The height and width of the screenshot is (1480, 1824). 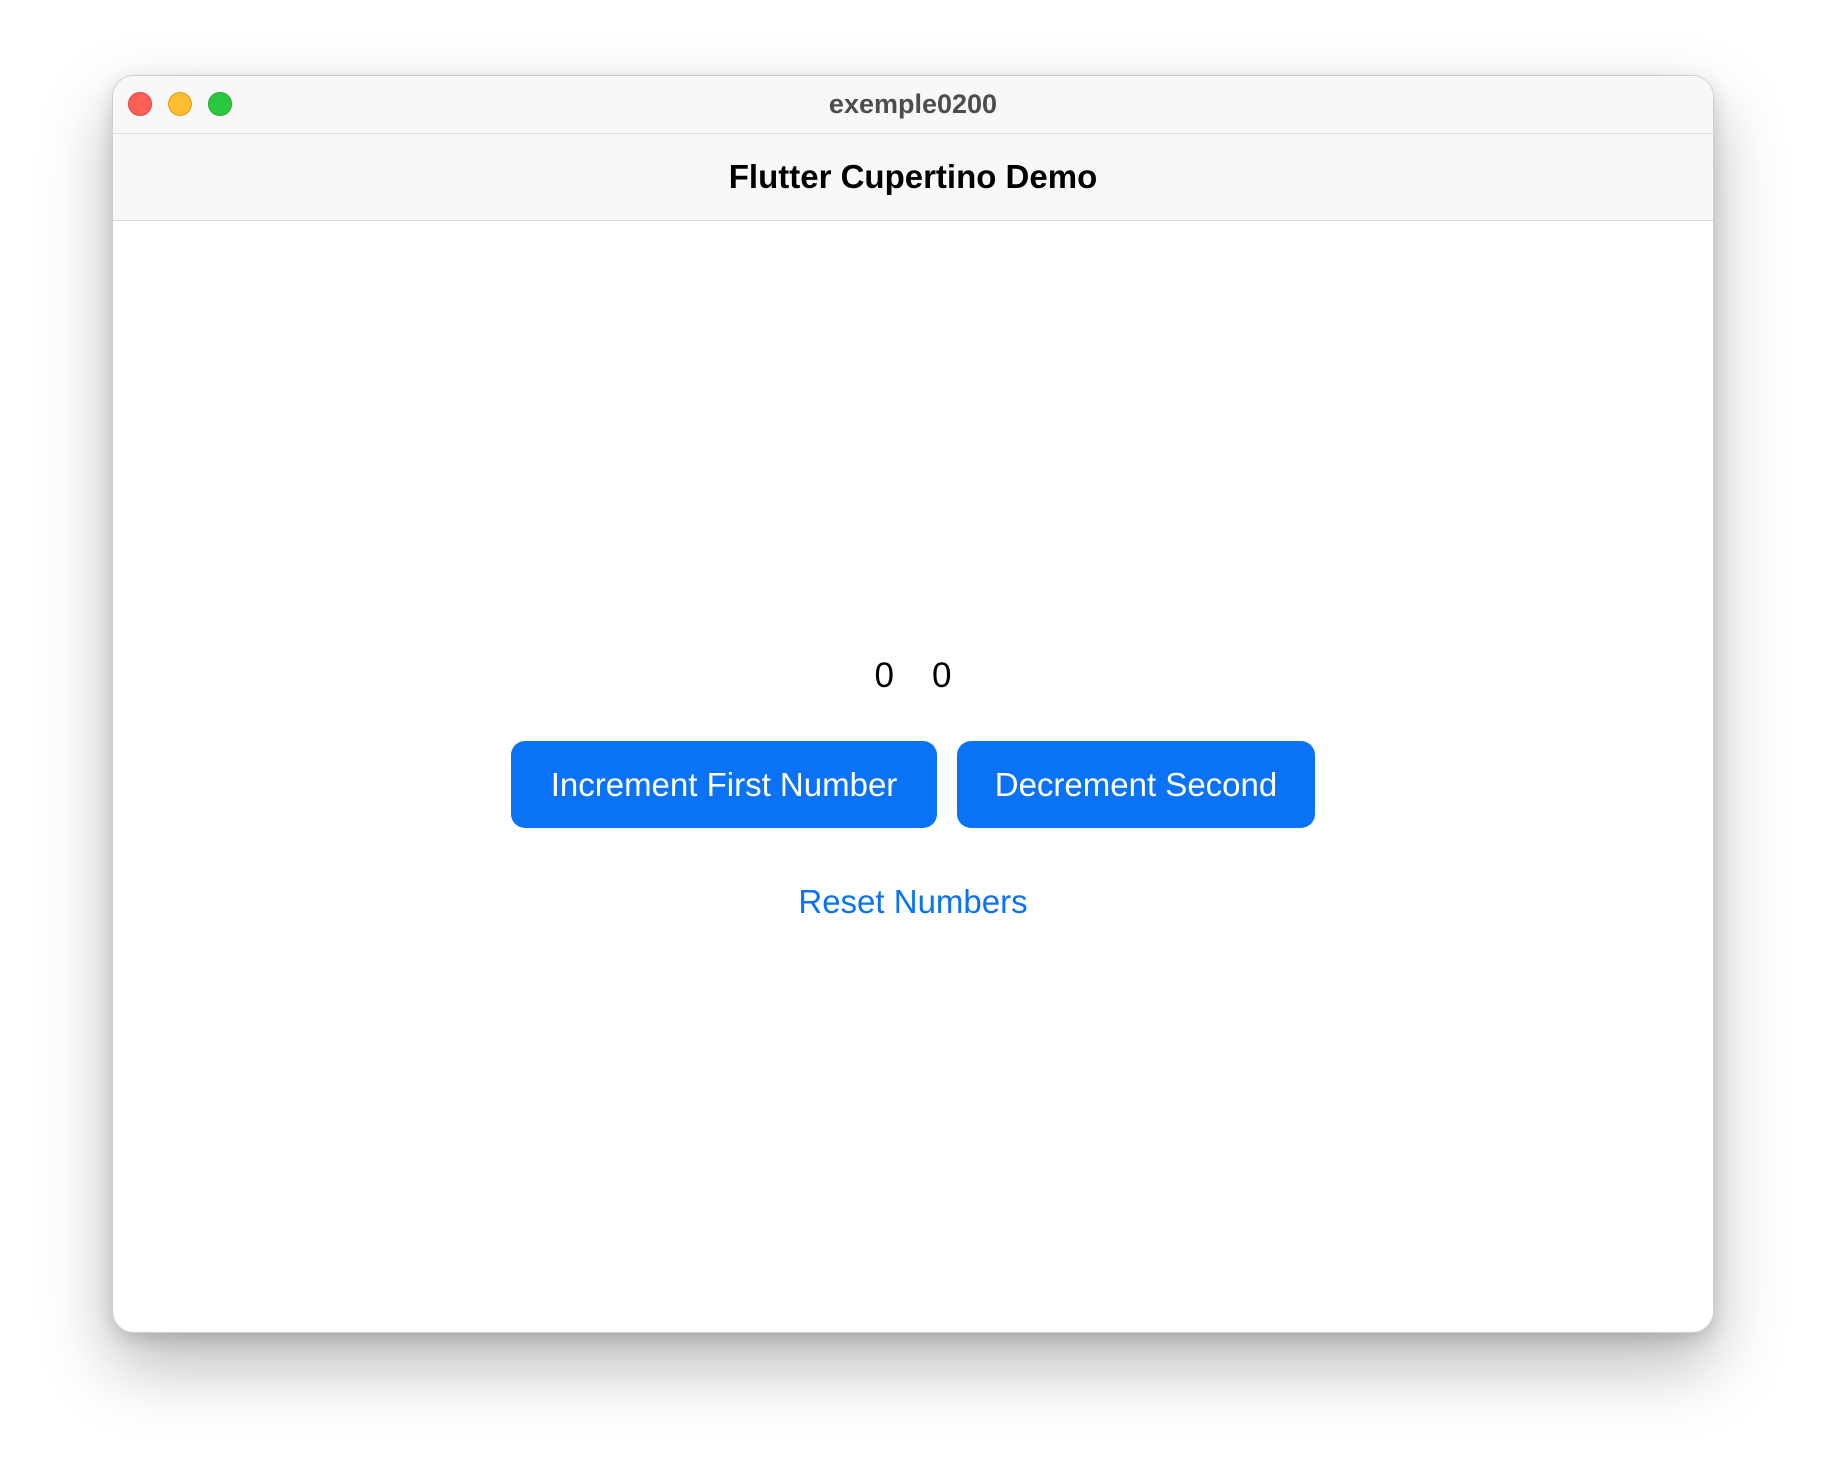 I want to click on window-title: exemple0200, so click(x=913, y=104).